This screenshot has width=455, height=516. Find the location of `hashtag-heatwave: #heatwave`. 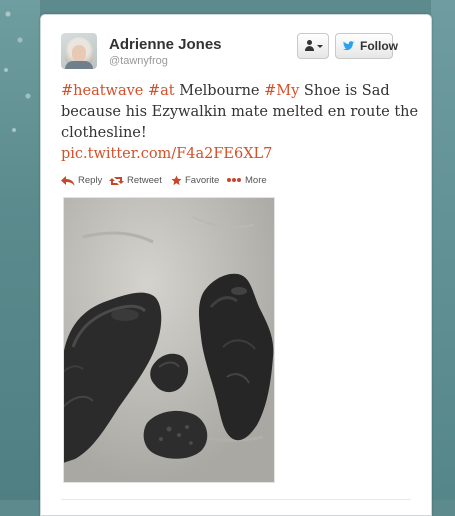

hashtag-heatwave: #heatwave is located at coordinates (102, 91).